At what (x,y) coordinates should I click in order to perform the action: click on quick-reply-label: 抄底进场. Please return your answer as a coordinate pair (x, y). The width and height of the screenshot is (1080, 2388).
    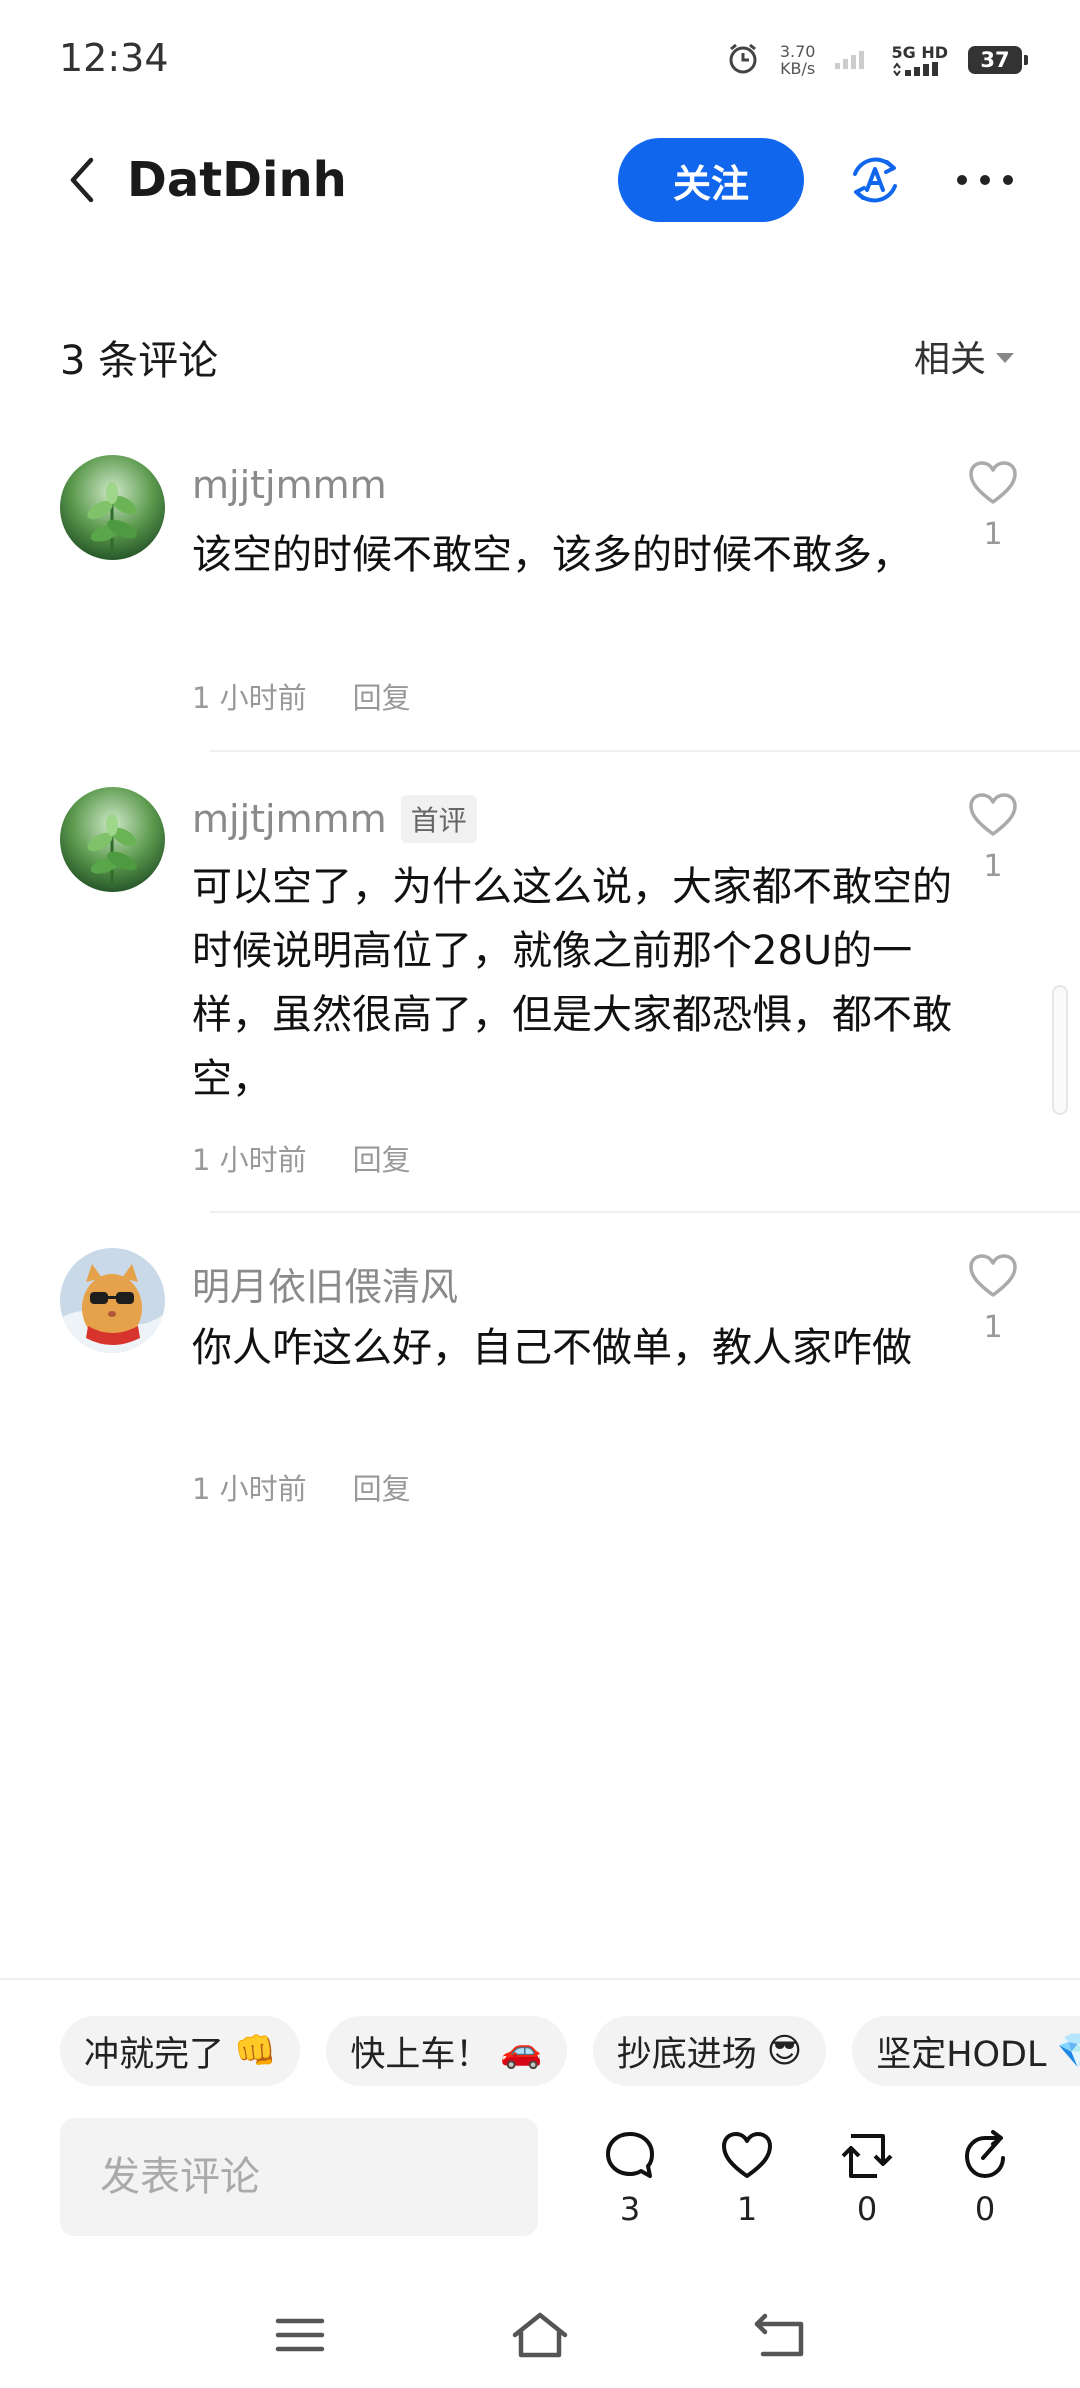
    Looking at the image, I should click on (686, 2054).